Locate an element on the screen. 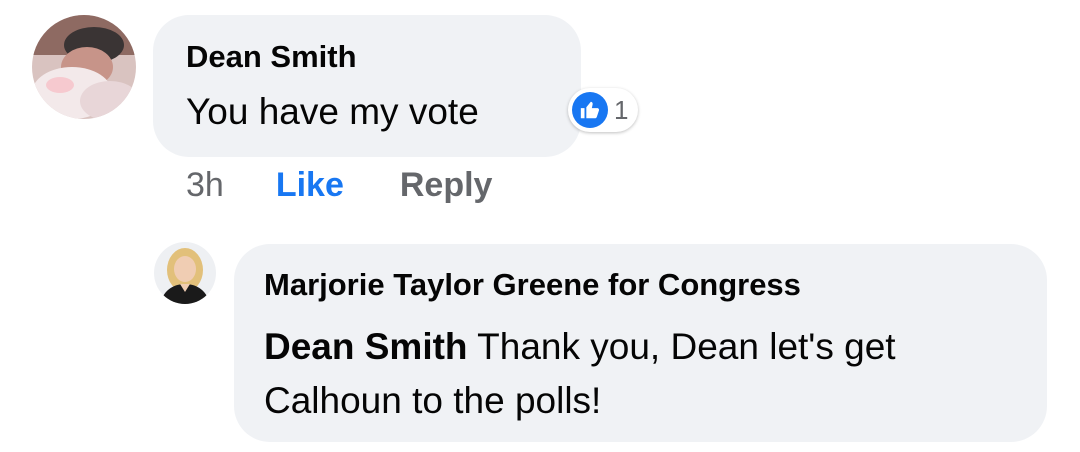 This screenshot has width=1080, height=452. comment-author-name: Dean Smith is located at coordinates (271, 57).